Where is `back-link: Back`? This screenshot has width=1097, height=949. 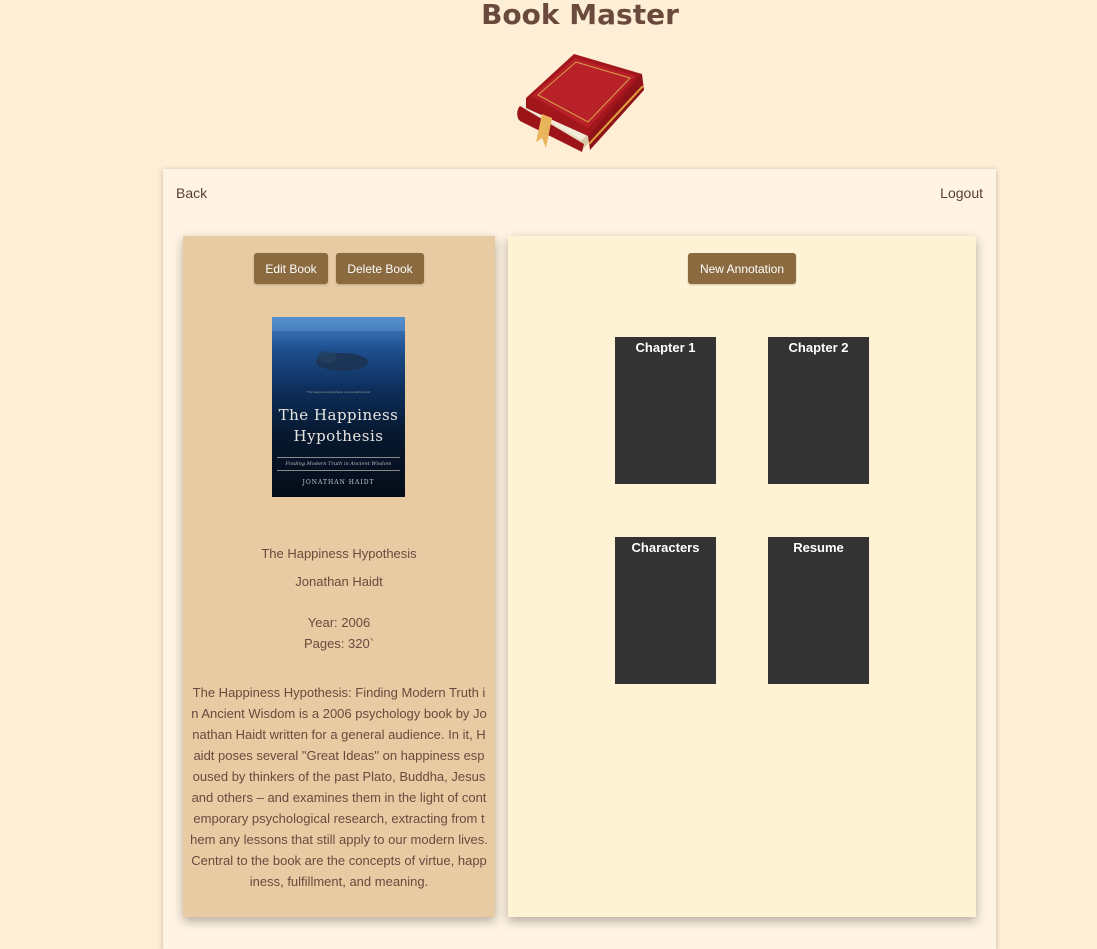 back-link: Back is located at coordinates (191, 193).